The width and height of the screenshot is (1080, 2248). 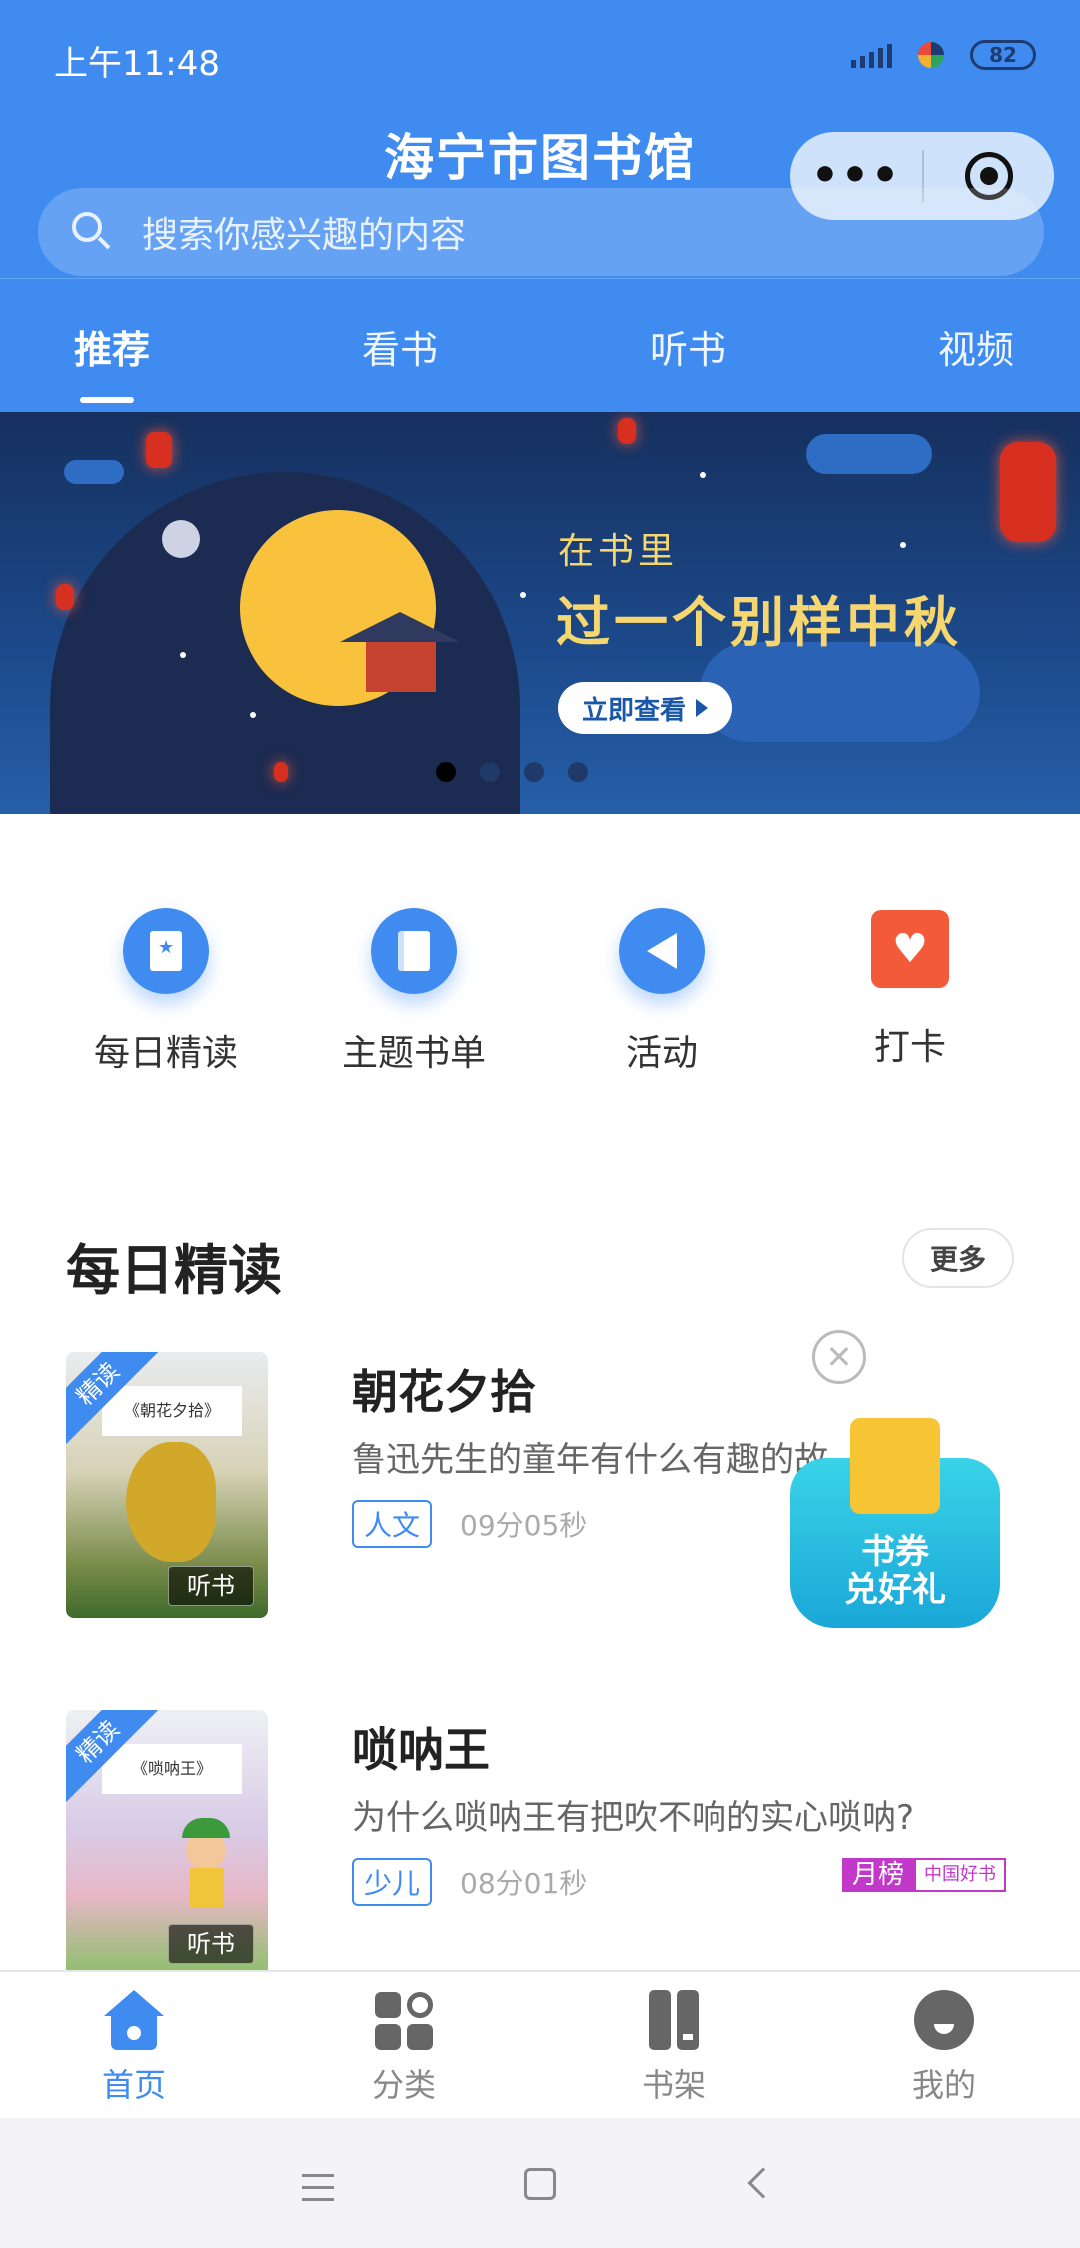 What do you see at coordinates (524, 1883) in the screenshot?
I see `duration: 08分01秒` at bounding box center [524, 1883].